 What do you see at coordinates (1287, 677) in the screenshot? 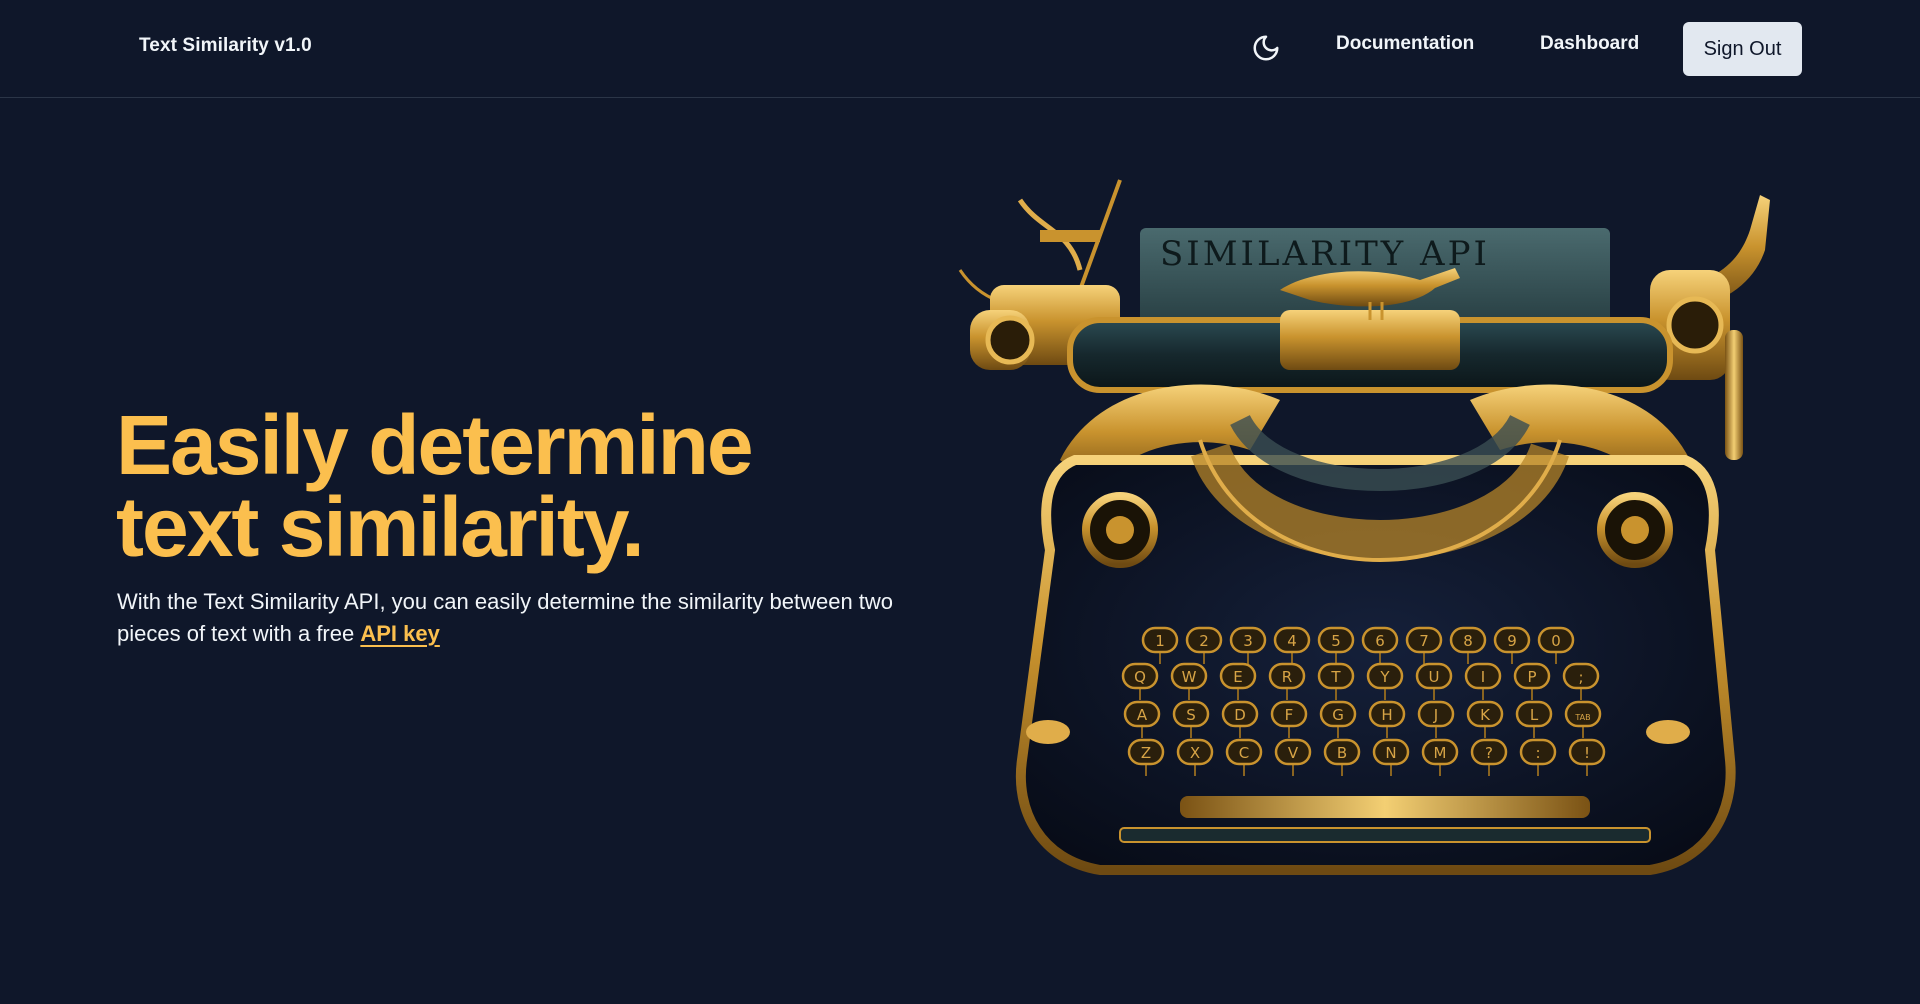
I see `svg-text: R` at bounding box center [1287, 677].